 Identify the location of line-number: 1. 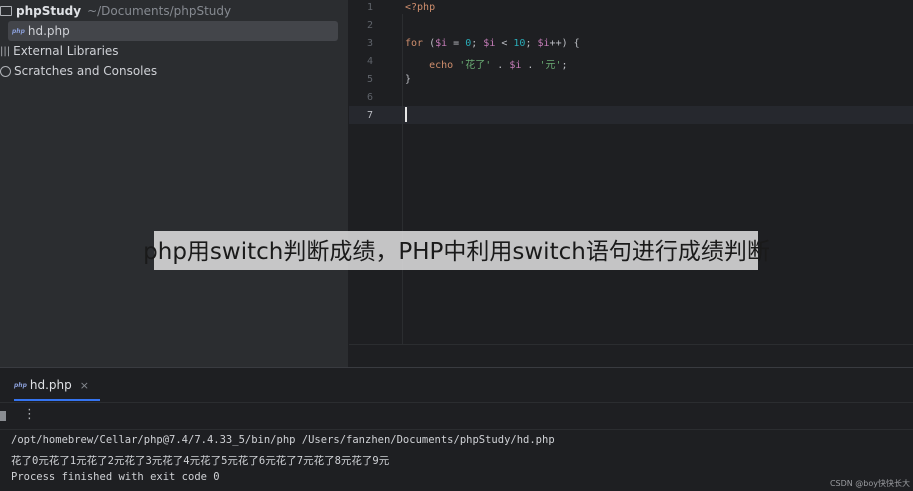
(369, 7).